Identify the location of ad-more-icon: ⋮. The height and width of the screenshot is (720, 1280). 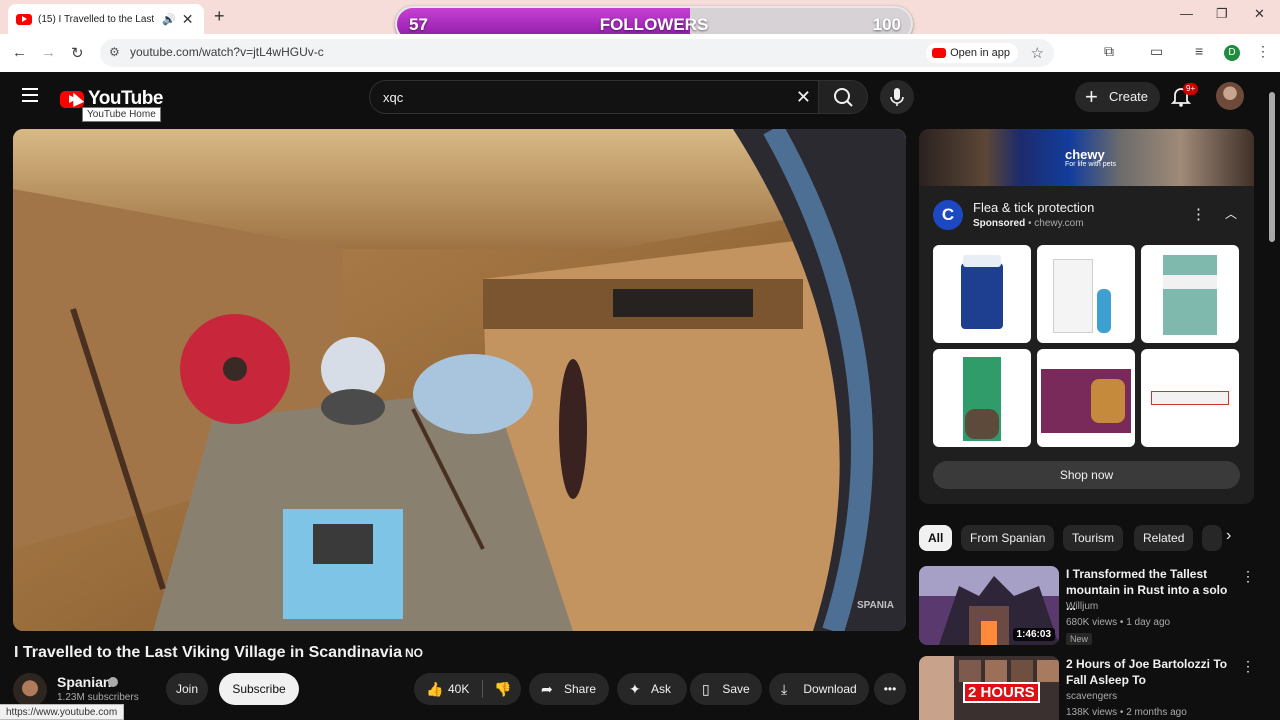
(1198, 214).